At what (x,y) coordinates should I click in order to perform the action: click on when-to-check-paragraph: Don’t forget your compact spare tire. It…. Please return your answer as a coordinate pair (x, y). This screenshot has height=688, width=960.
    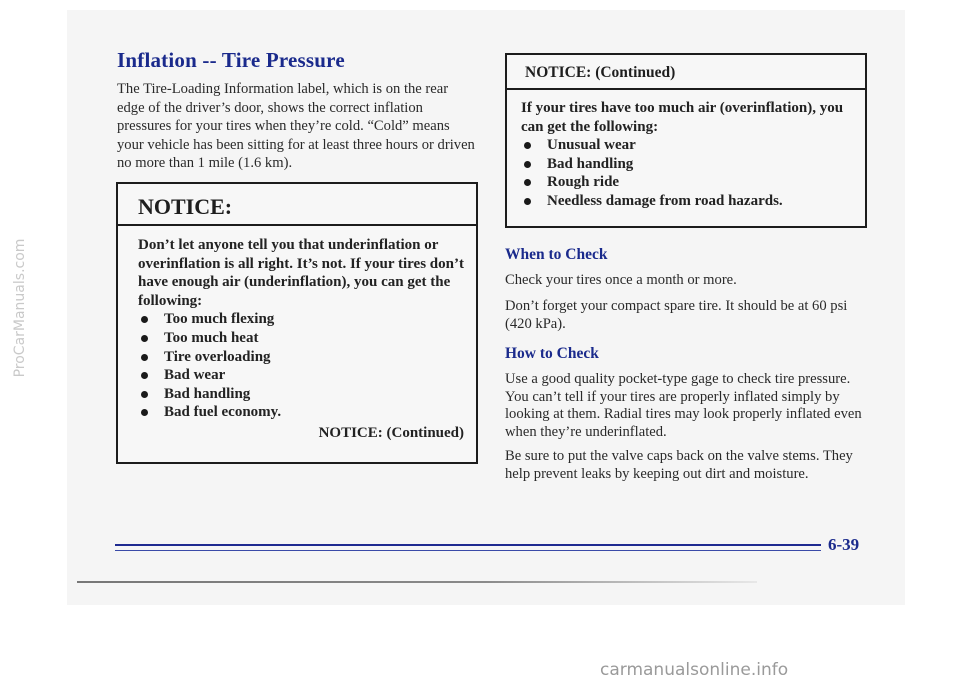
    Looking at the image, I should click on (676, 315).